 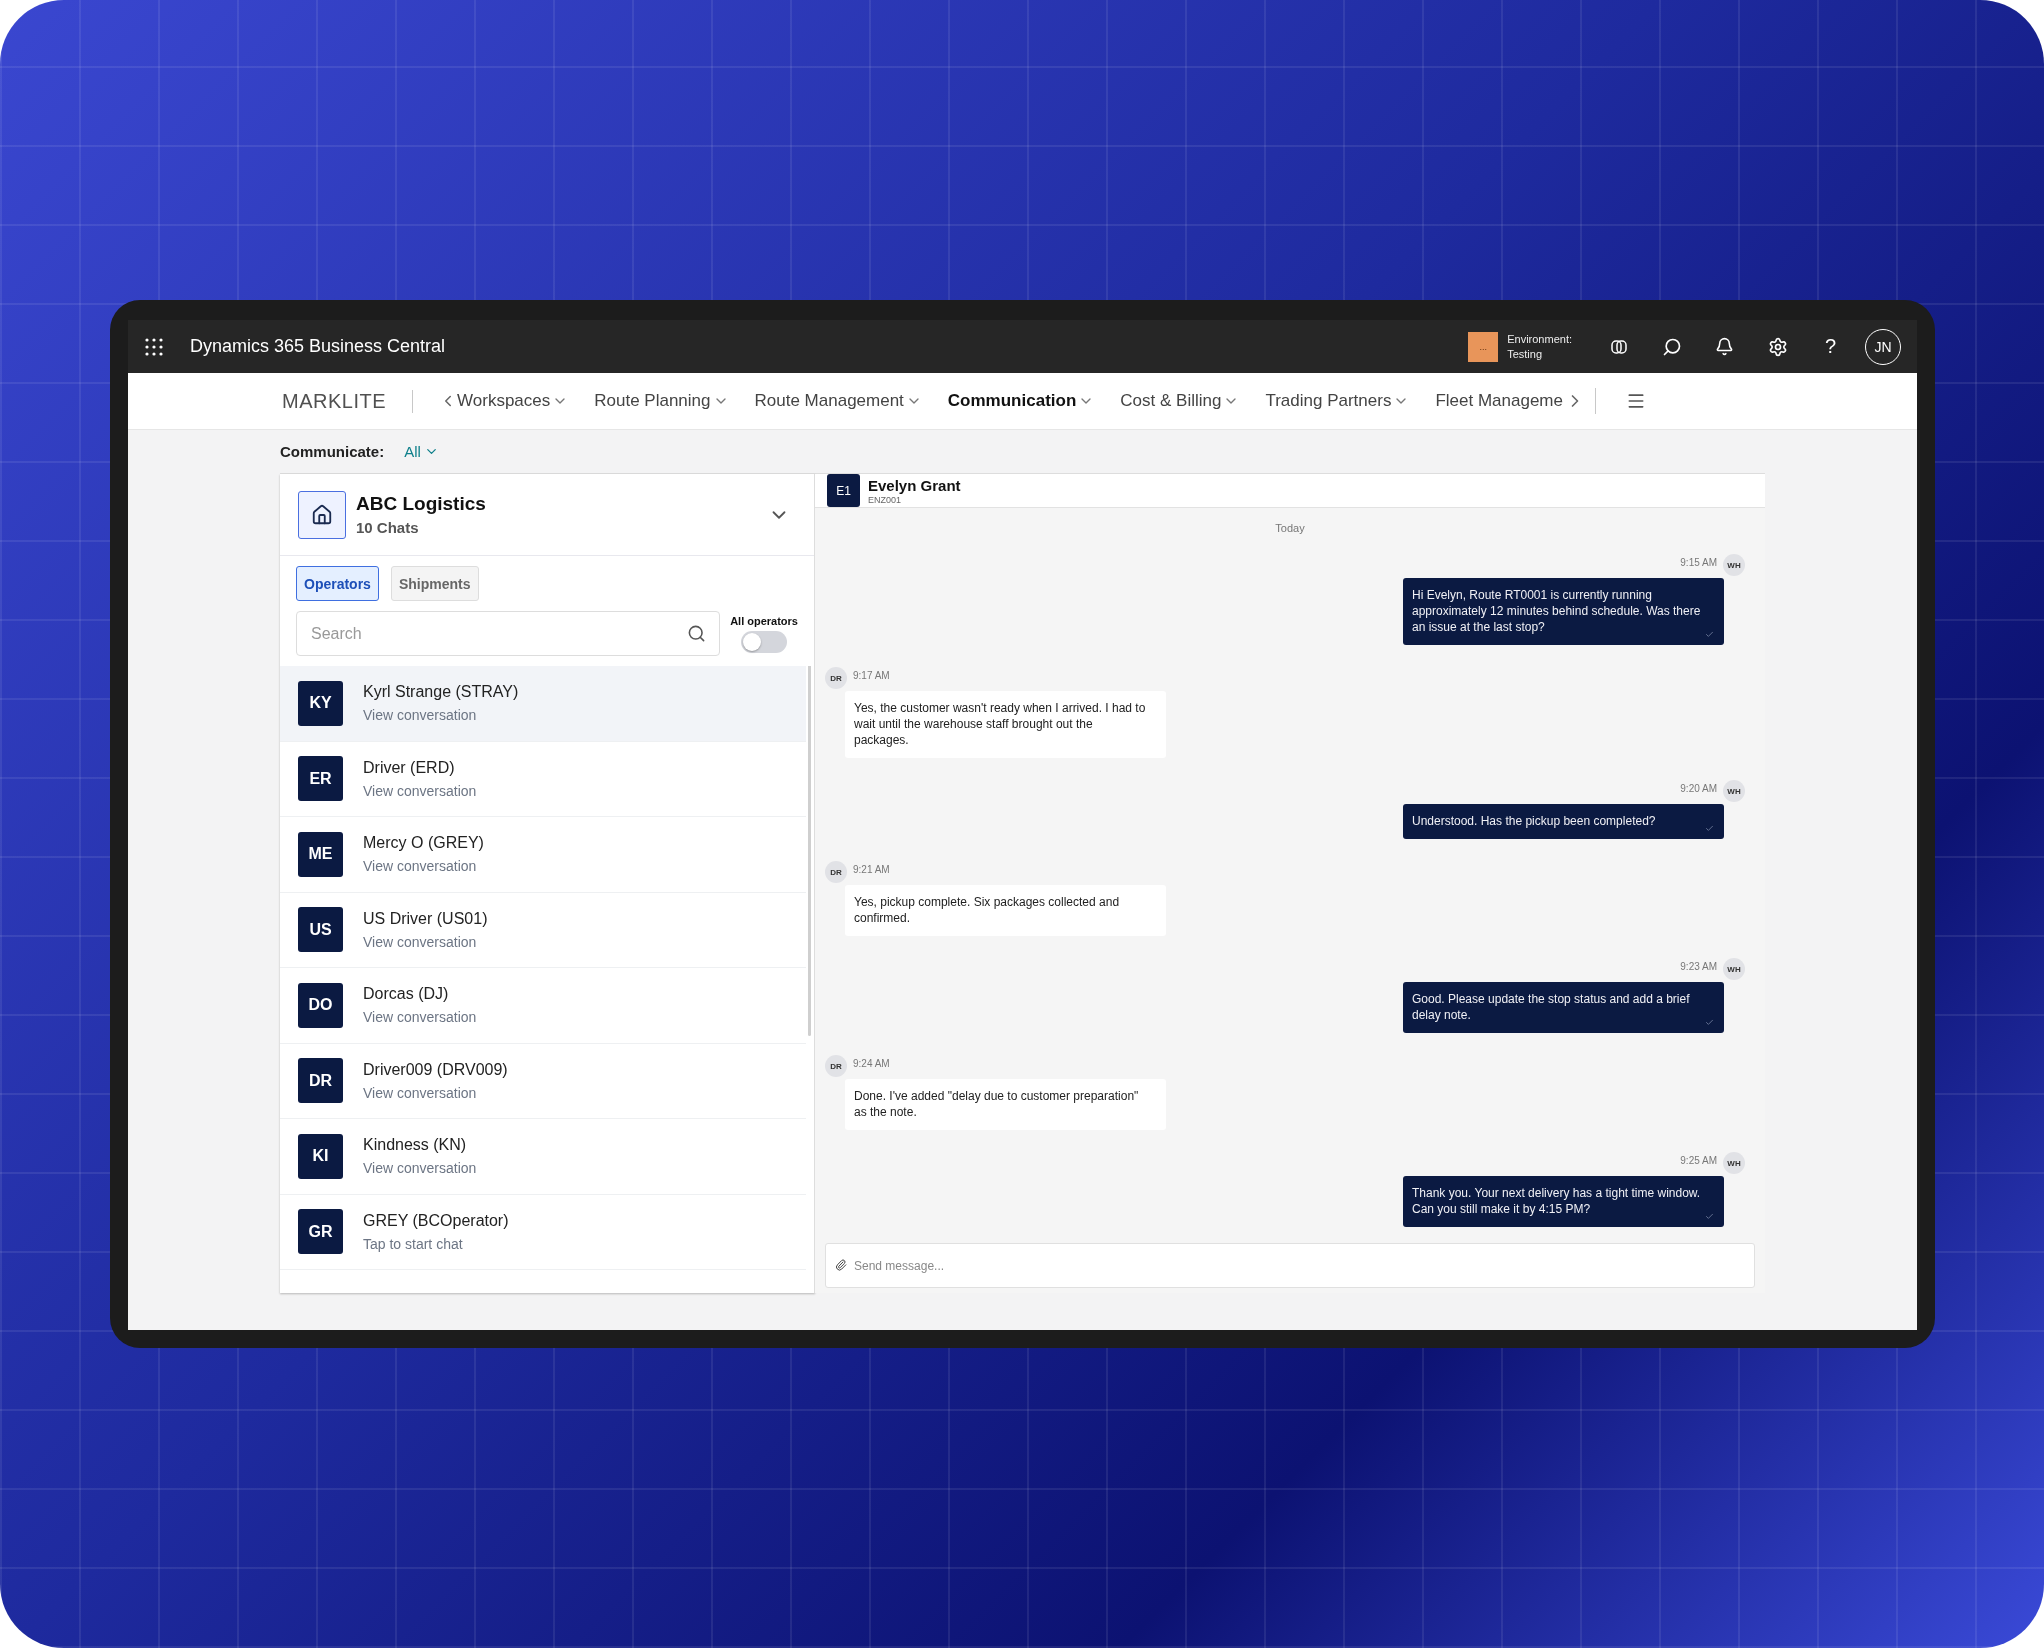 What do you see at coordinates (406, 994) in the screenshot?
I see `contact-name: Dorcas (DJ)` at bounding box center [406, 994].